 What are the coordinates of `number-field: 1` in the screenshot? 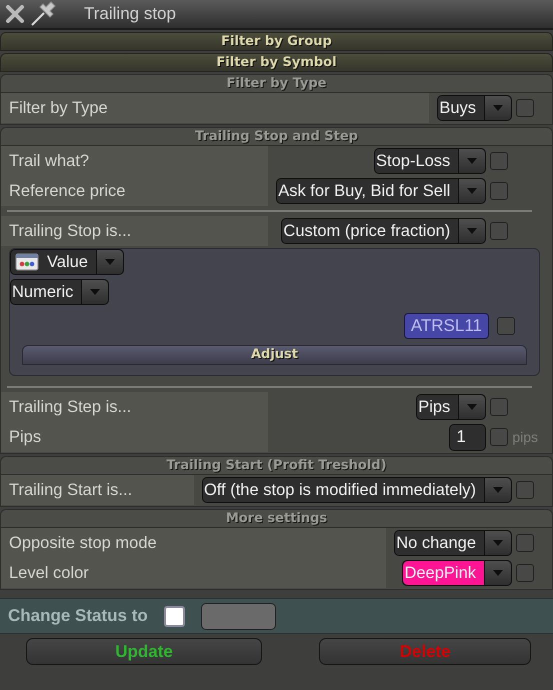 It's located at (467, 437).